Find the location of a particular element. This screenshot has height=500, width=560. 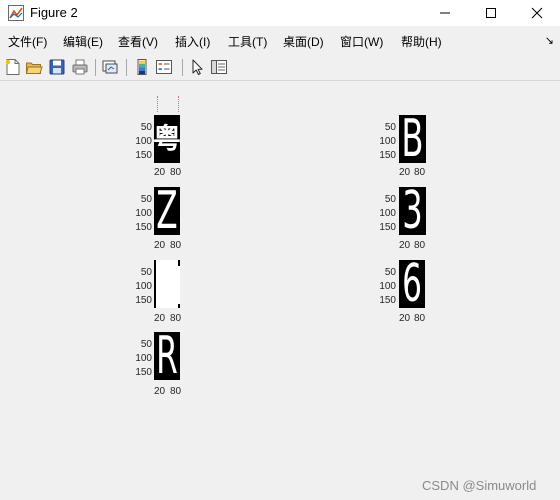

menu-file: 文件(F) is located at coordinates (27, 41).